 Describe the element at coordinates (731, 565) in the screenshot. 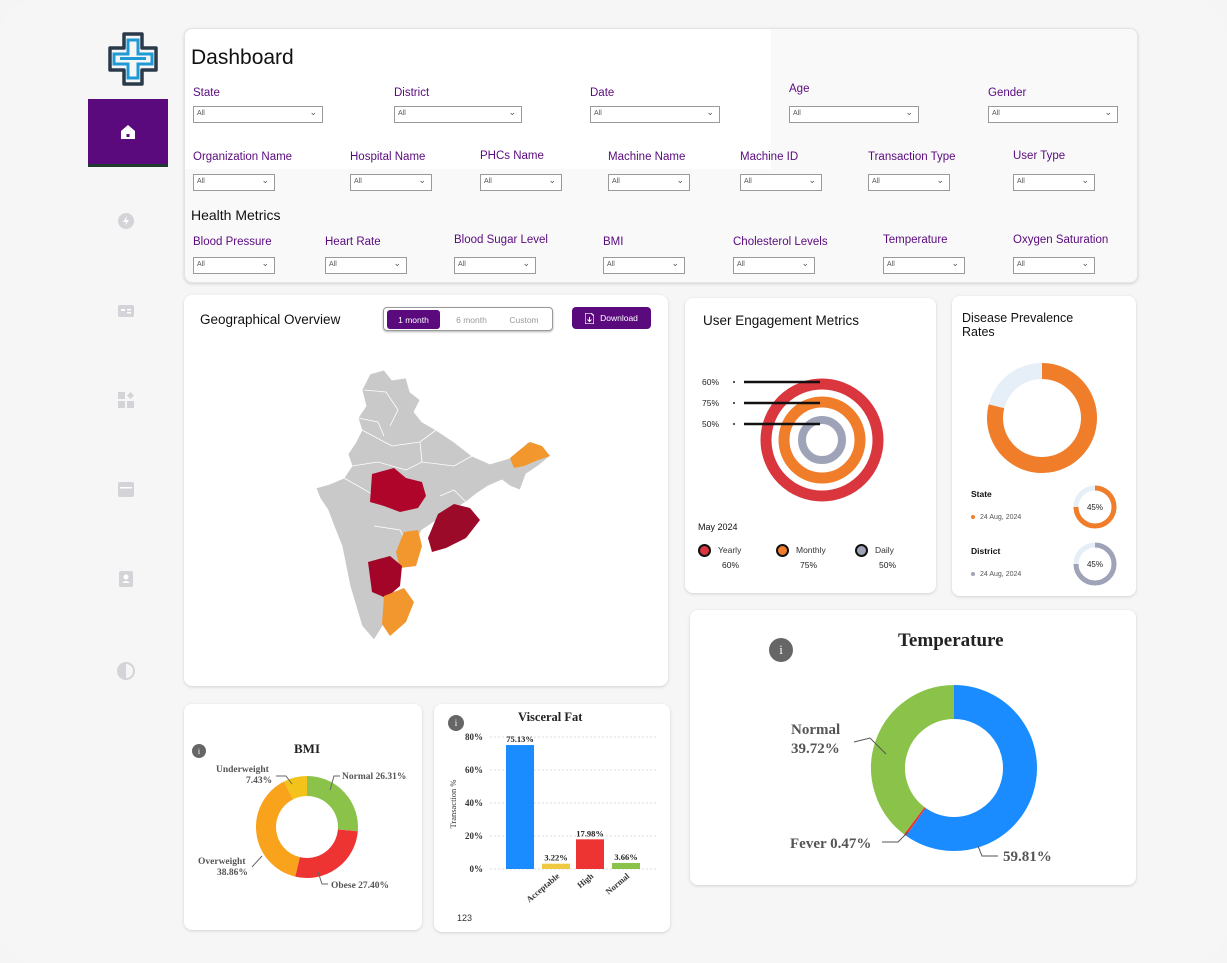

I see `legend-value: 60%` at that location.